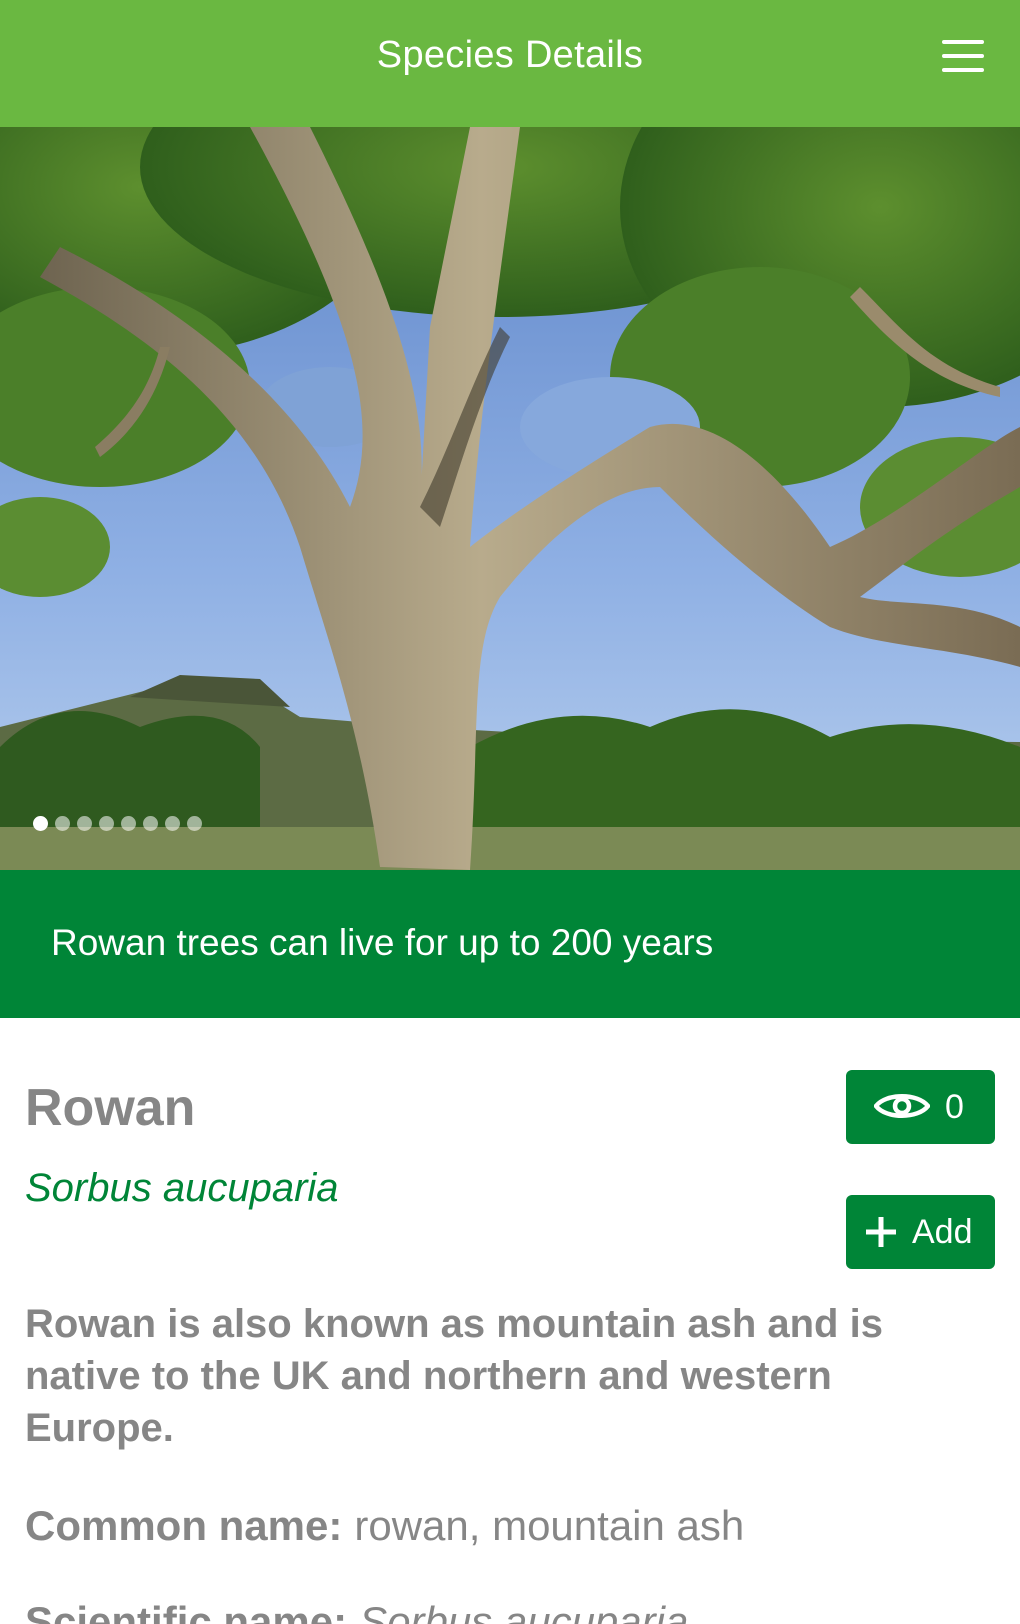 The image size is (1020, 1624). What do you see at coordinates (524, 1611) in the screenshot?
I see `fact-value: Sorbus aucuparia` at bounding box center [524, 1611].